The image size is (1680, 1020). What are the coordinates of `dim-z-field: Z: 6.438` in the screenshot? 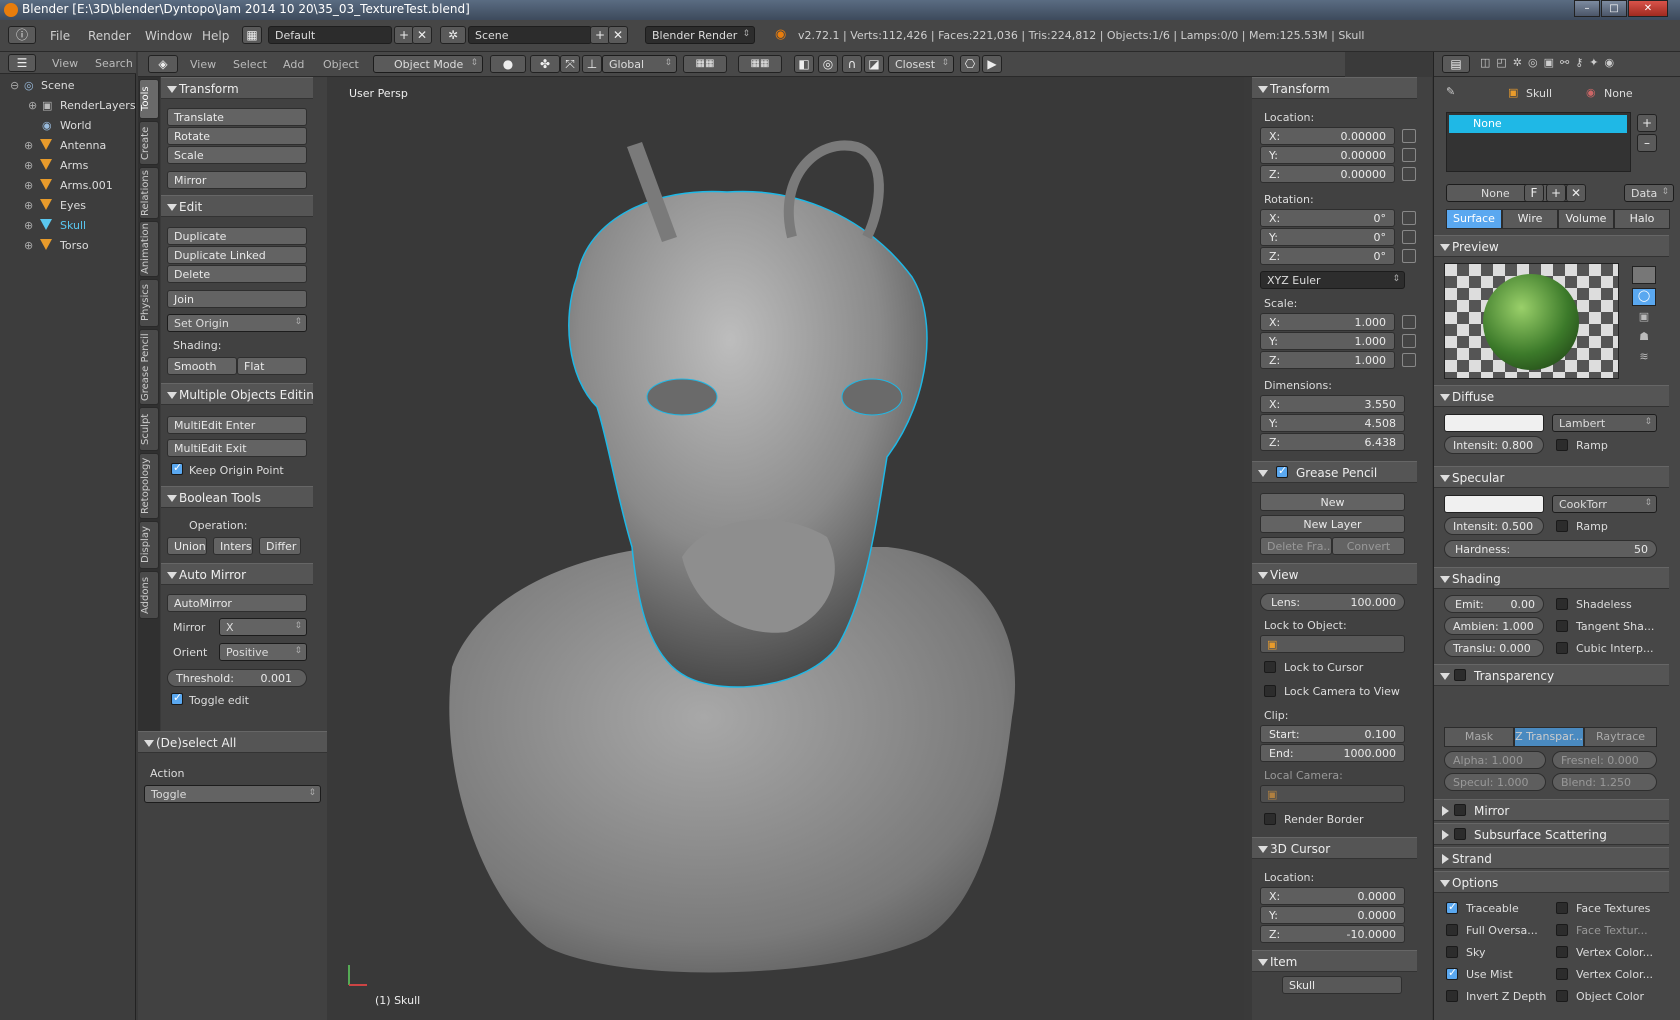 It's located at (1332, 442).